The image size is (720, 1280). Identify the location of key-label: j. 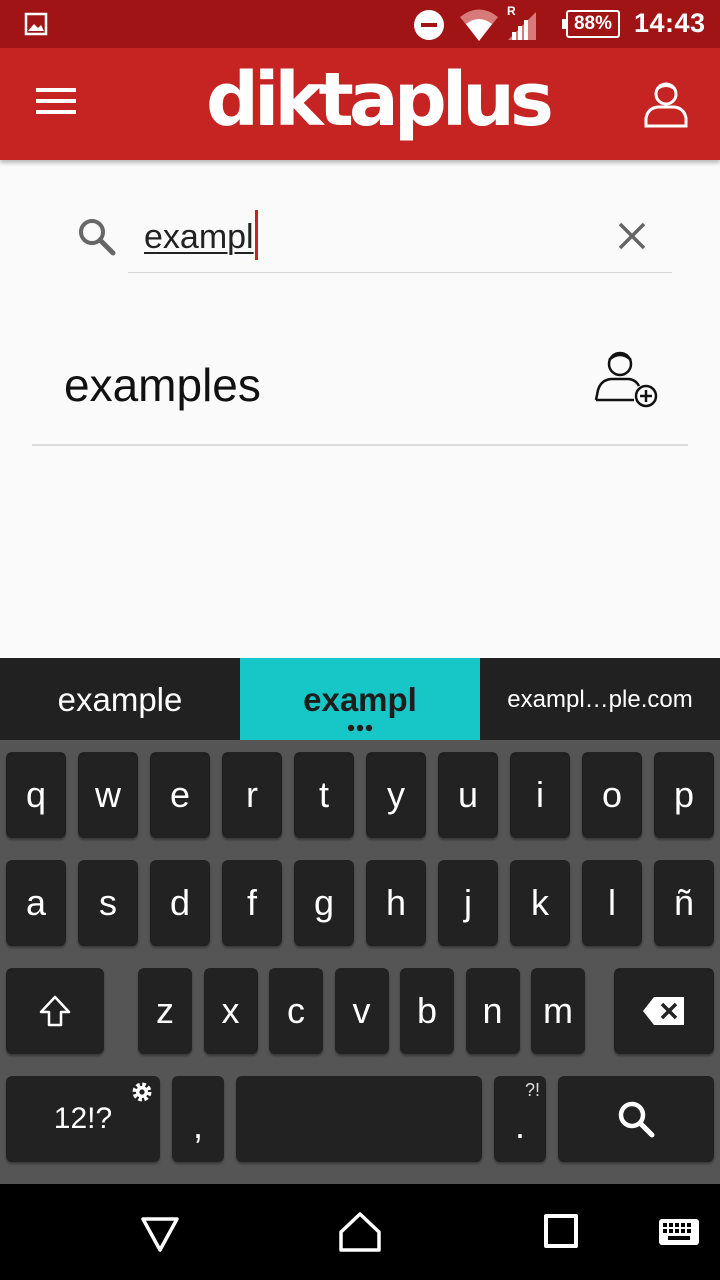
(468, 902).